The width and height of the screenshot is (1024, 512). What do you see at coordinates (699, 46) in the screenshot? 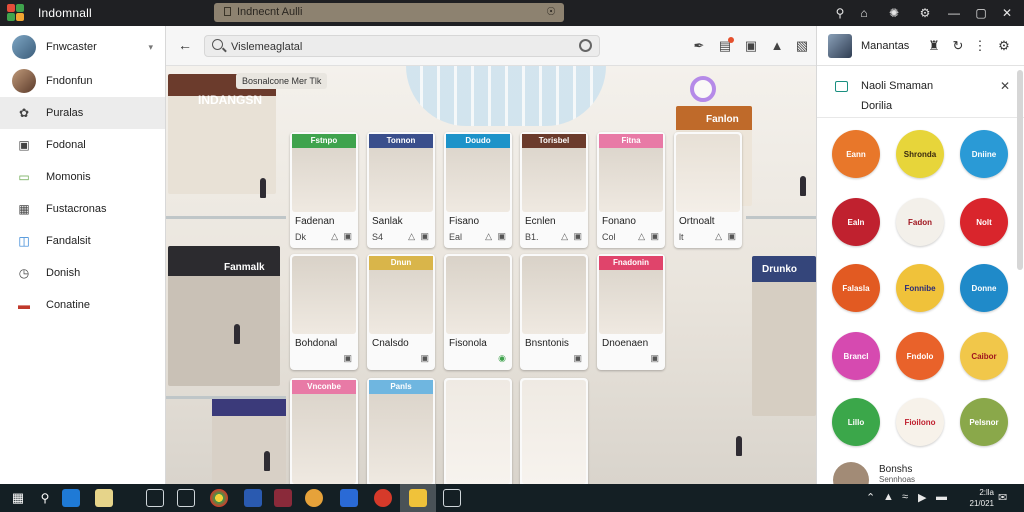
I see `pin-icon: ✒` at bounding box center [699, 46].